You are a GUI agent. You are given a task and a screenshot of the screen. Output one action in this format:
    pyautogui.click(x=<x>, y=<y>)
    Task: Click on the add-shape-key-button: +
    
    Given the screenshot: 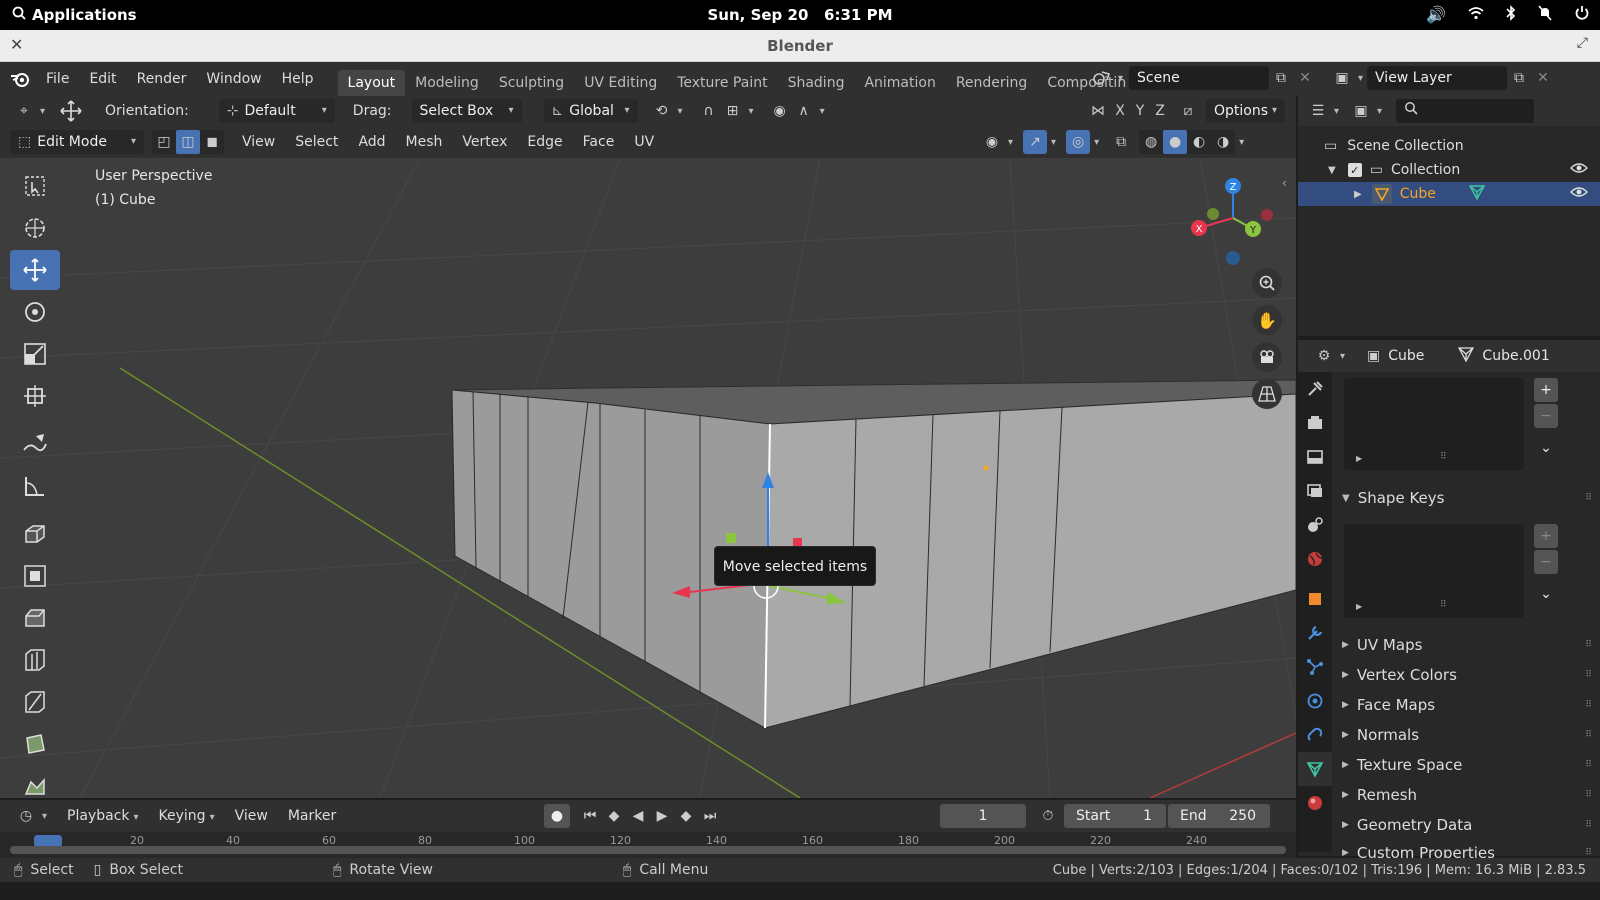 What is the action you would take?
    pyautogui.click(x=1546, y=536)
    